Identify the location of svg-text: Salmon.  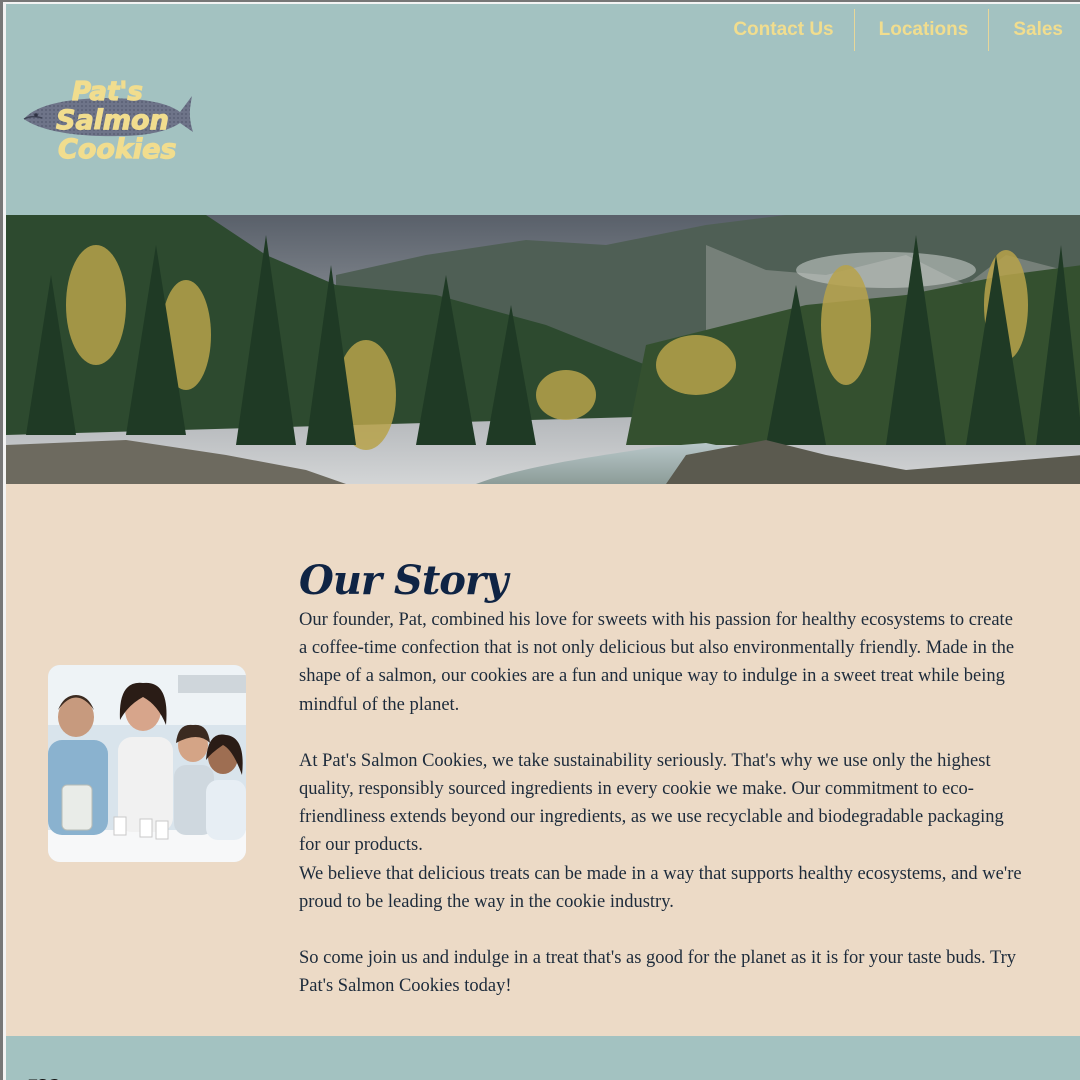
(112, 120).